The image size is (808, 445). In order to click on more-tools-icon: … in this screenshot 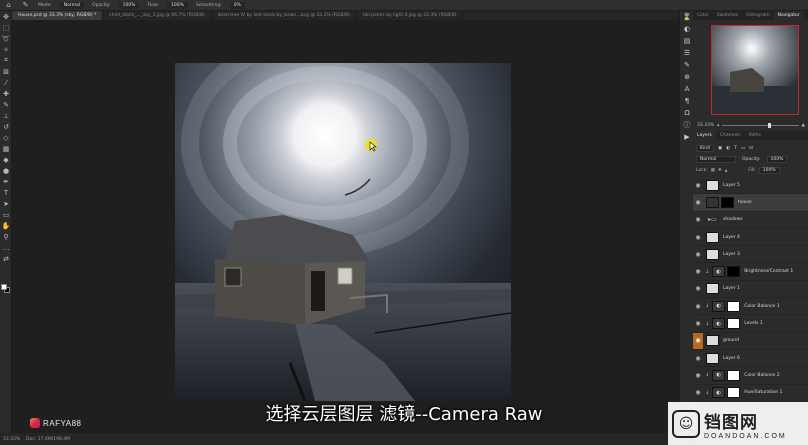, I will do `click(6, 247)`.